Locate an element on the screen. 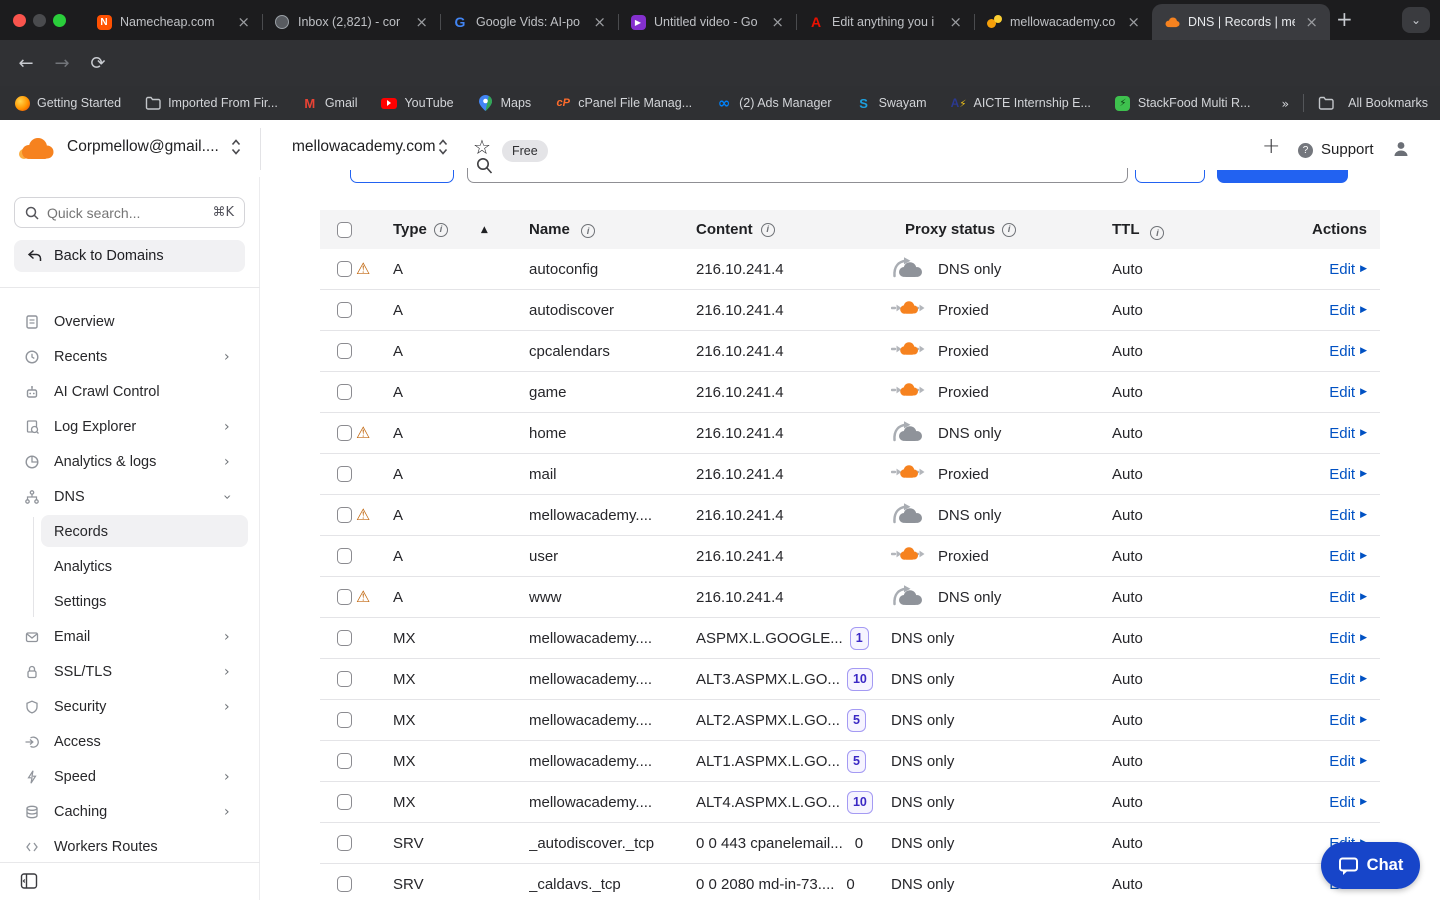  bookmark-item: YouTube is located at coordinates (417, 103).